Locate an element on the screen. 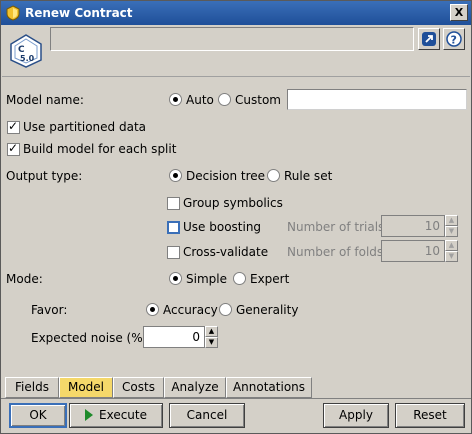 Image resolution: width=472 pixels, height=434 pixels. title-bar: Renew Contract X is located at coordinates (236, 13).